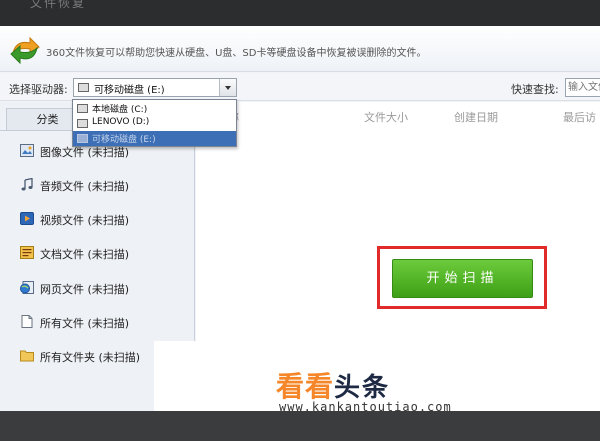 The image size is (600, 441). I want to click on sidebar-item-label: 视频文件 (未扫描), so click(85, 220).